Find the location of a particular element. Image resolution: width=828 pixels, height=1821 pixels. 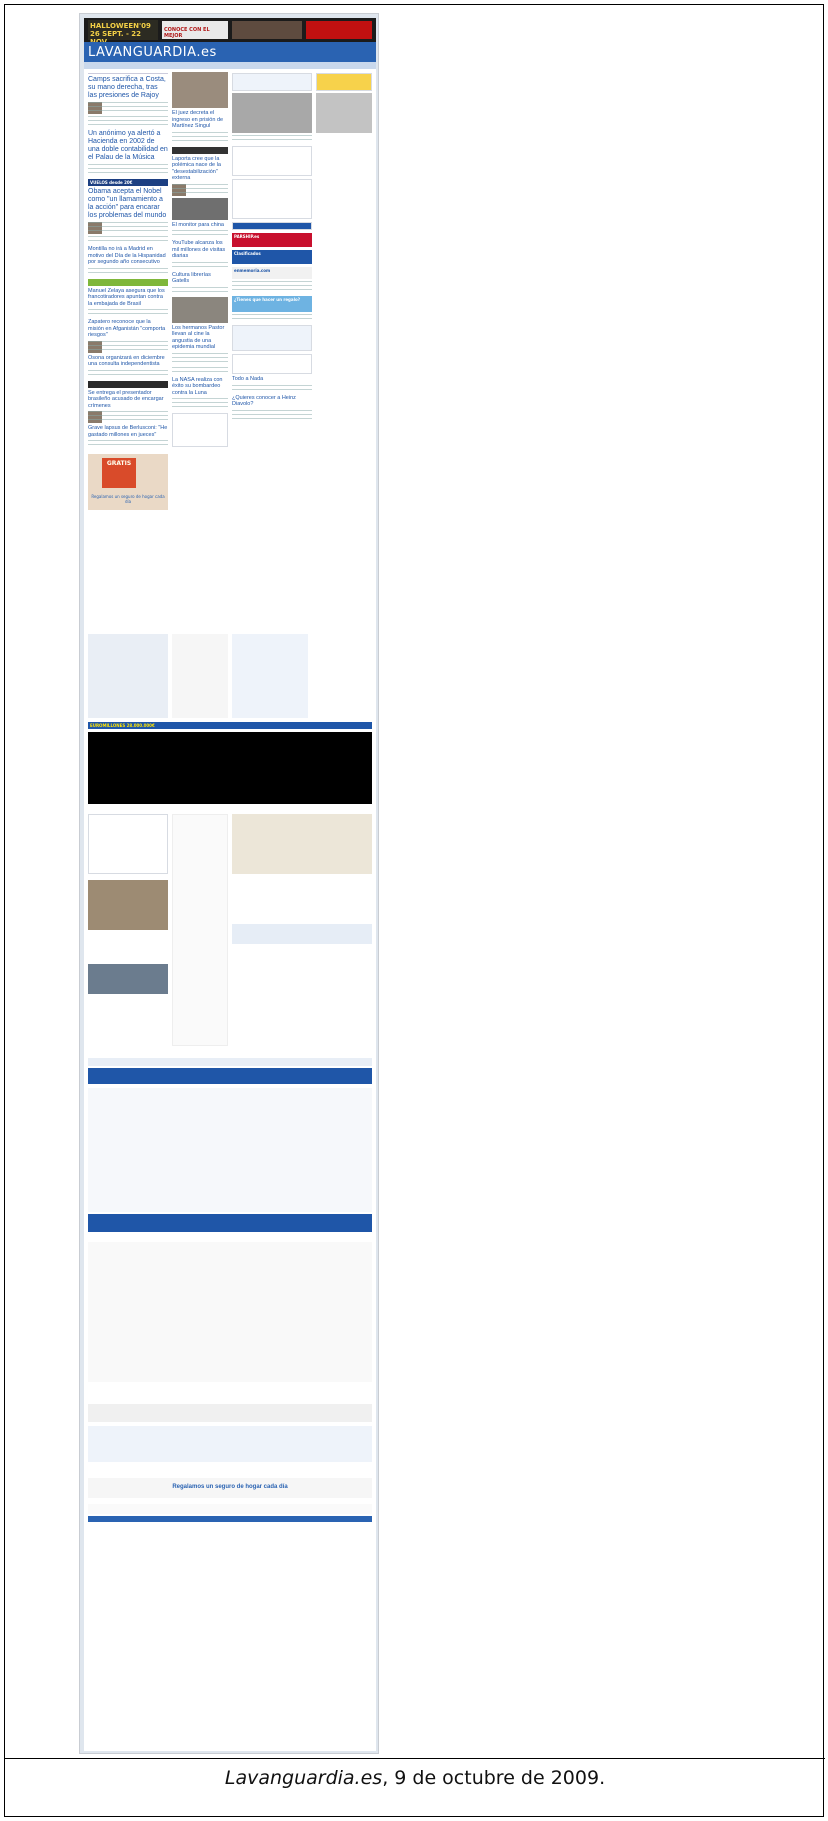

headline-link: ¿Quieres conocer a Heinz Diavolo? is located at coordinates (272, 401).